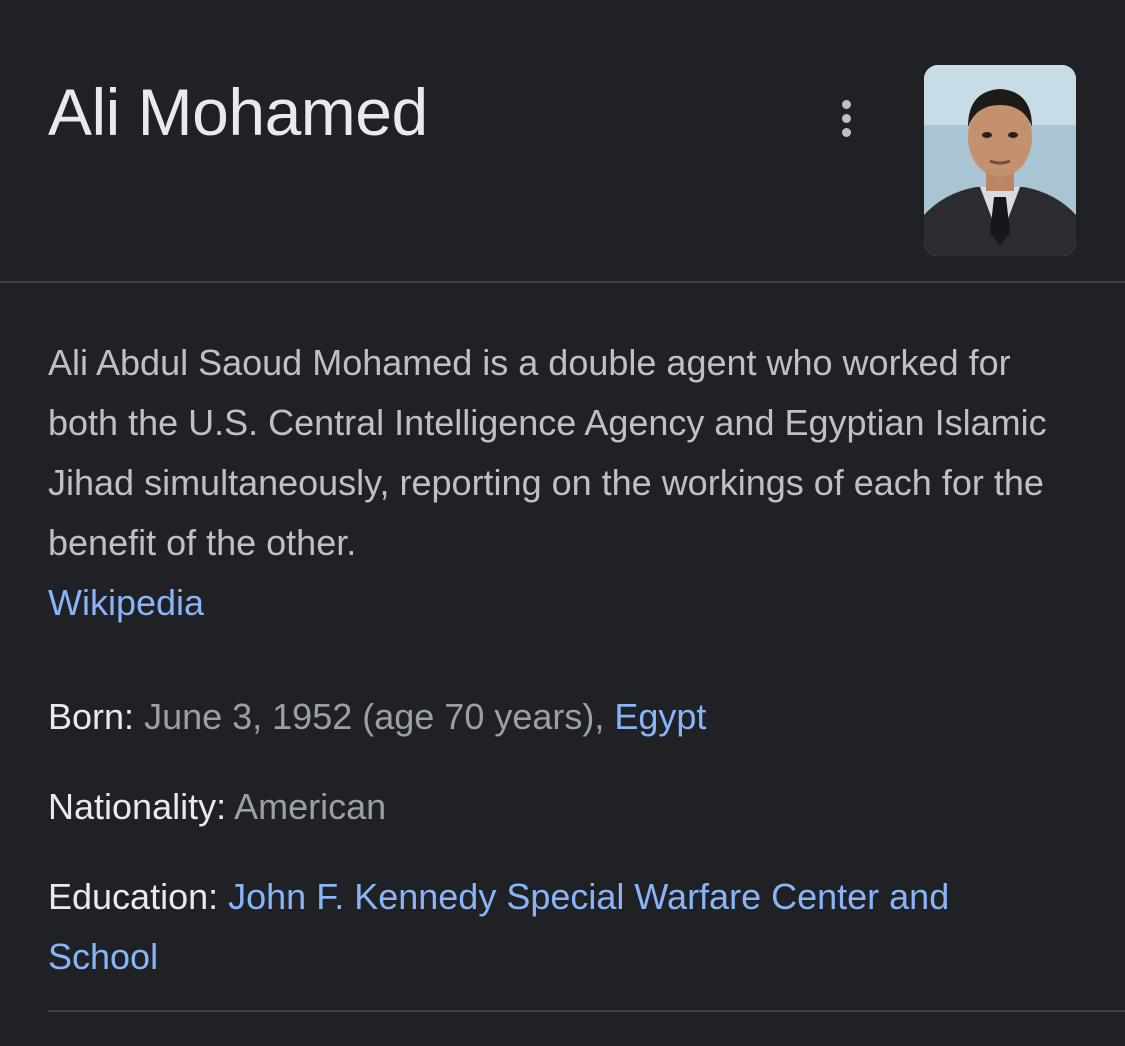 The height and width of the screenshot is (1046, 1125). I want to click on fact-nationality: Nationality: American, so click(558, 807).